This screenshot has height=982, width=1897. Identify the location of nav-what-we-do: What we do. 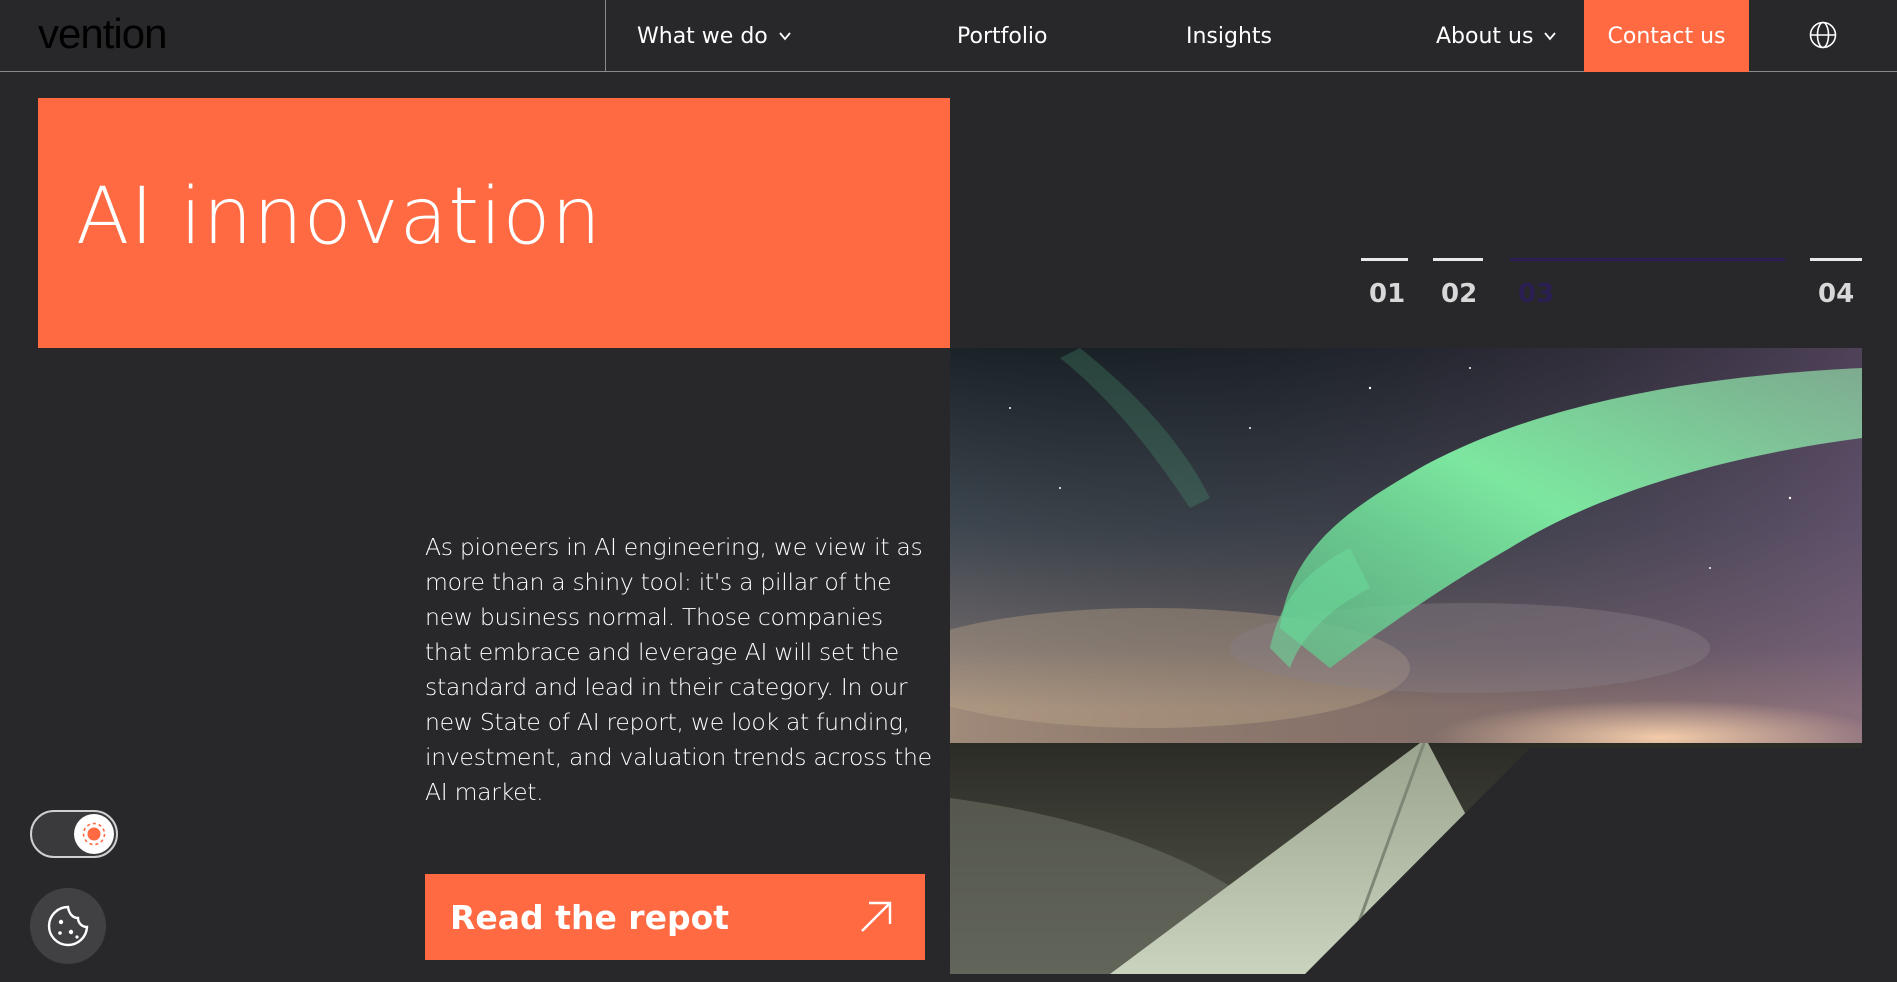
(714, 36).